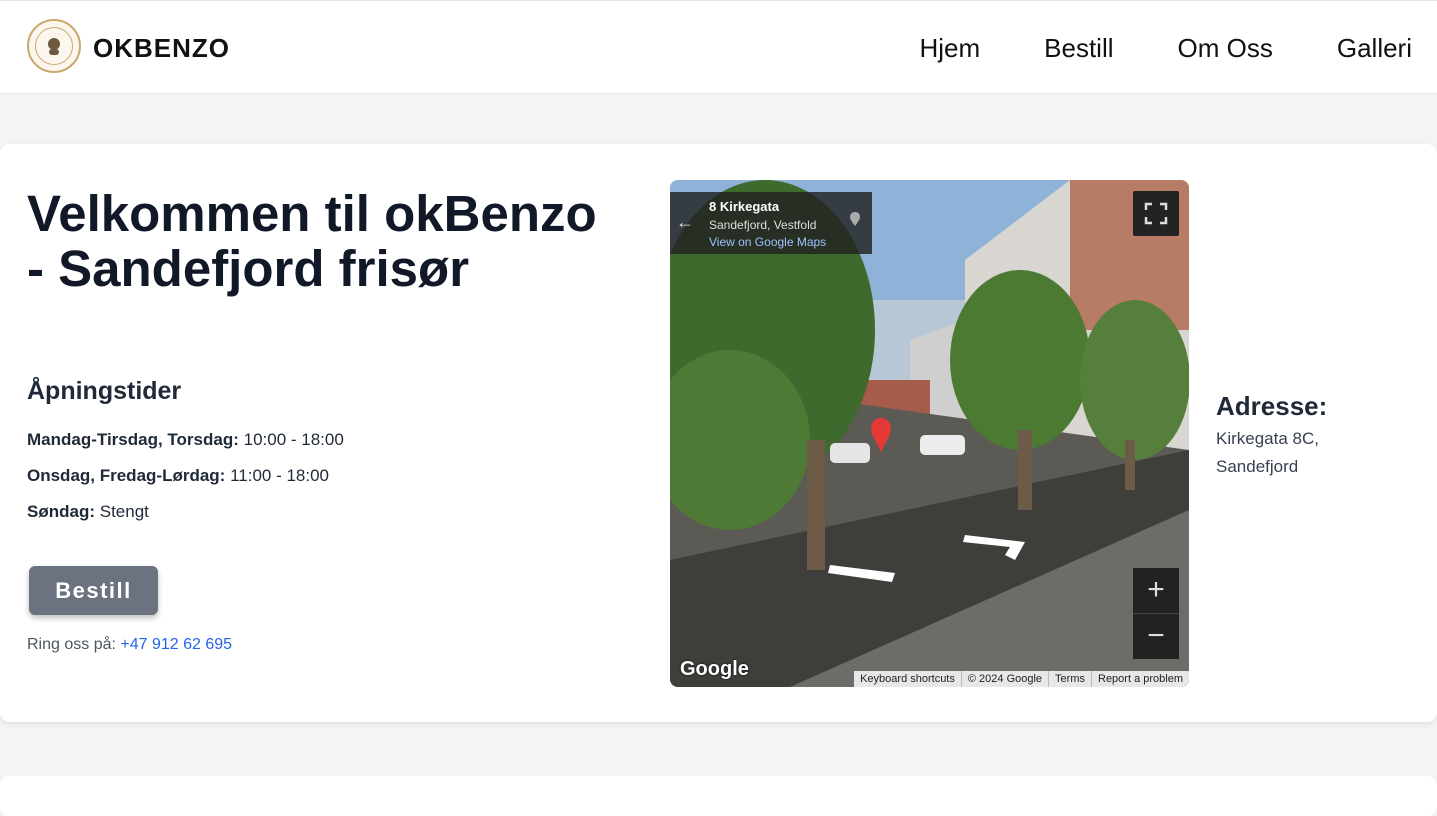 The height and width of the screenshot is (816, 1437). What do you see at coordinates (718, 796) in the screenshot?
I see `next-section-card` at bounding box center [718, 796].